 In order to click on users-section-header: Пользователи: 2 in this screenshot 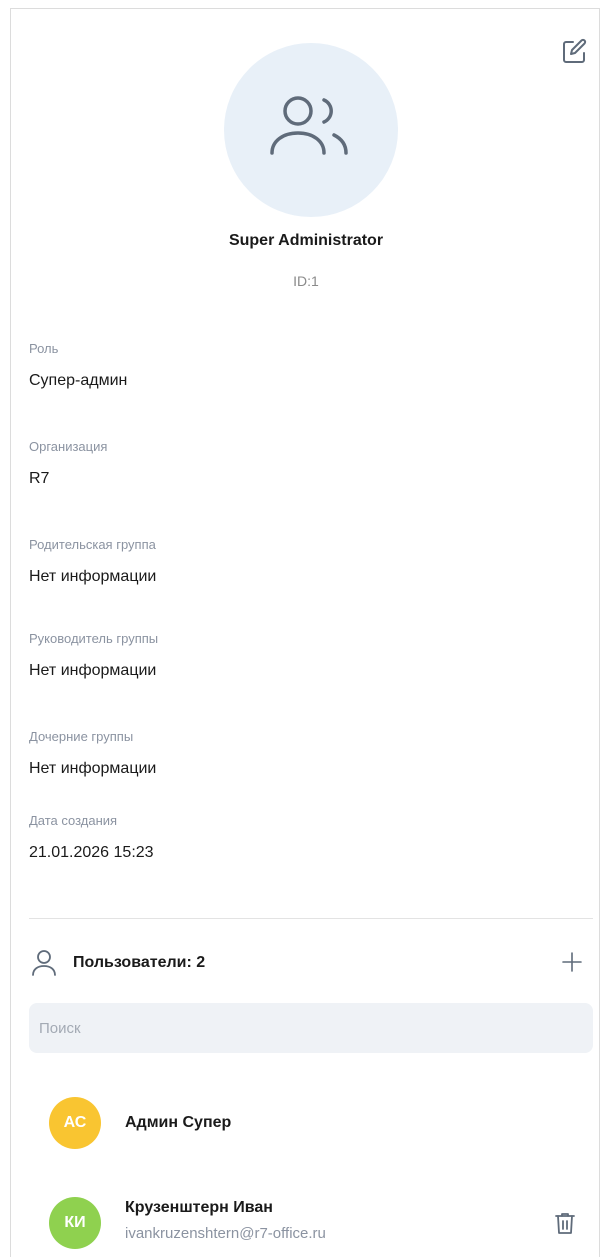, I will do `click(311, 963)`.